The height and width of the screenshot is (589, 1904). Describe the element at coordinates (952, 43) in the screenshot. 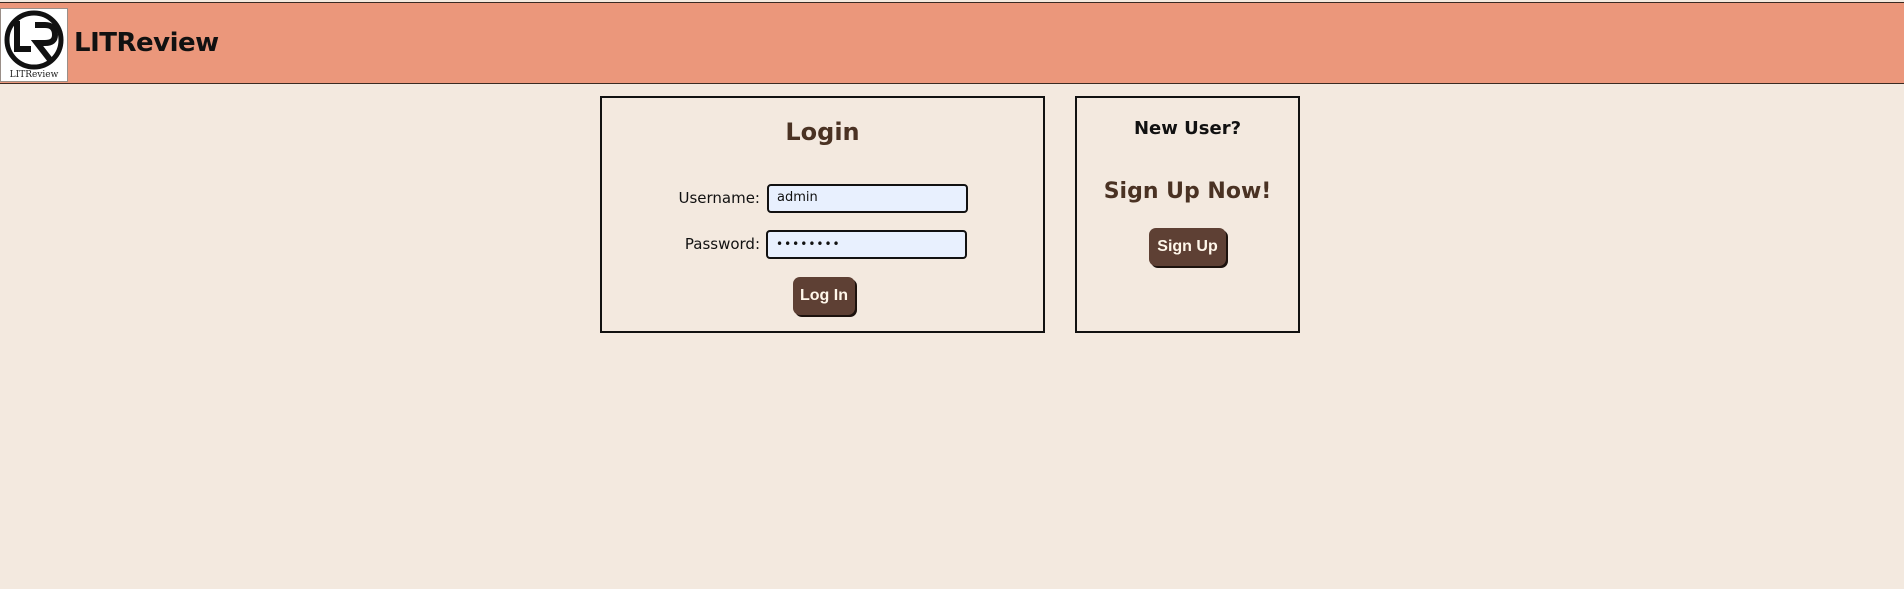

I see `site-header: LITReview LITReview` at that location.